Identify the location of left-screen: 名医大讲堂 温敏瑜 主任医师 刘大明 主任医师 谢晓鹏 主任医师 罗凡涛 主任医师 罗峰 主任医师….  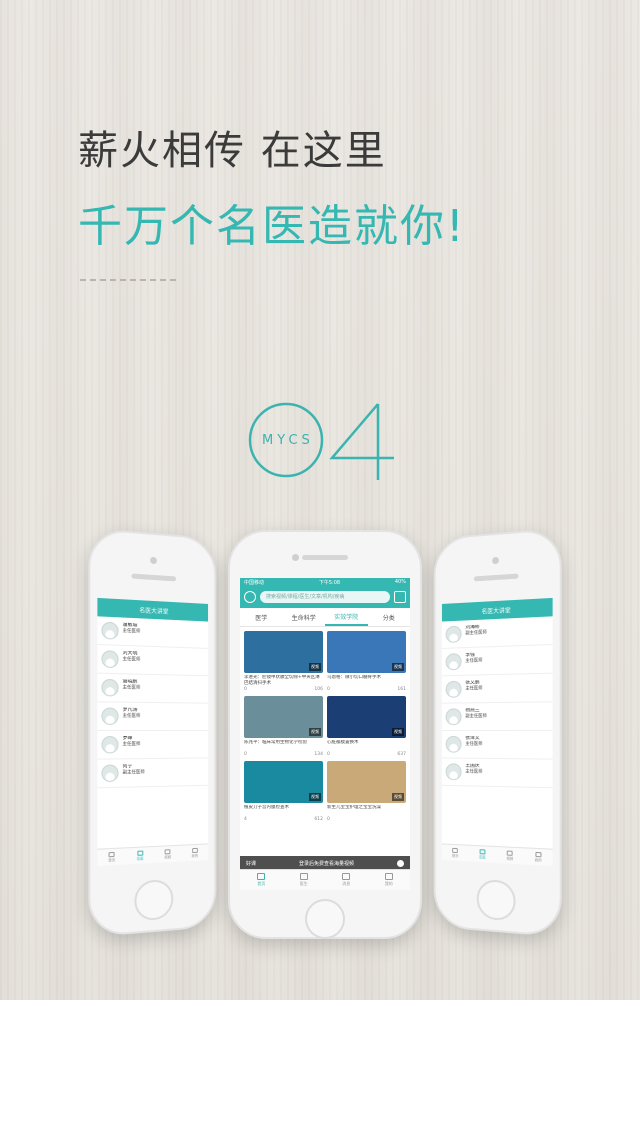
(153, 732).